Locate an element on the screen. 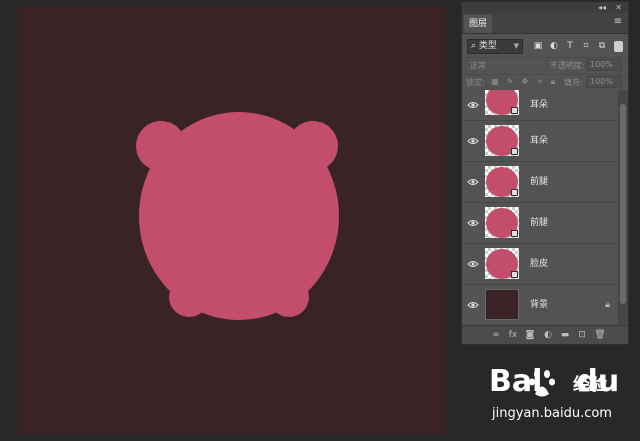 The height and width of the screenshot is (441, 640). opacity-label: 不透明度: is located at coordinates (567, 65).